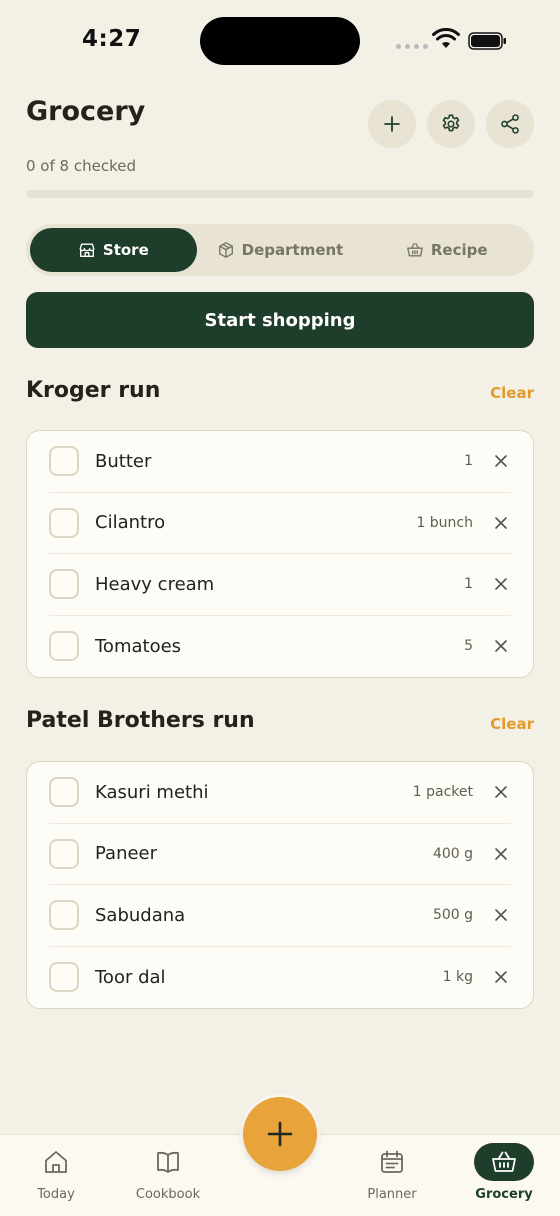 This screenshot has width=560, height=1216. What do you see at coordinates (444, 522) in the screenshot?
I see `item-quantity: 1 bunch` at bounding box center [444, 522].